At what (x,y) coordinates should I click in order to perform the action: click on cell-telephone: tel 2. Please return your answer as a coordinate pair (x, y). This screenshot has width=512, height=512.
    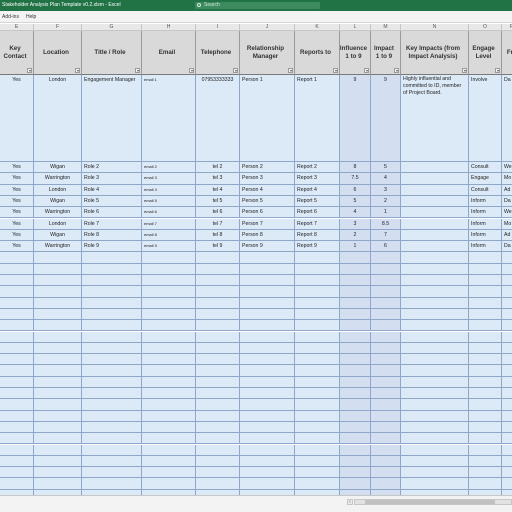
    Looking at the image, I should click on (218, 168).